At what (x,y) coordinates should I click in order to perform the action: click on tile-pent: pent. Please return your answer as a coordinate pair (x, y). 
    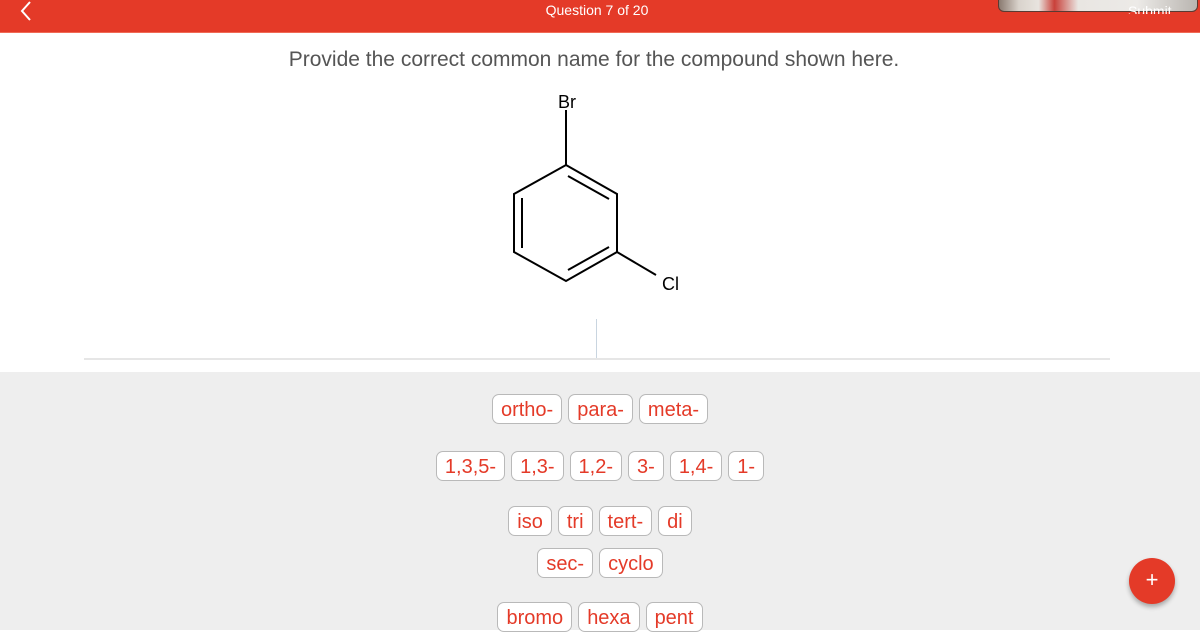
    Looking at the image, I should click on (674, 617).